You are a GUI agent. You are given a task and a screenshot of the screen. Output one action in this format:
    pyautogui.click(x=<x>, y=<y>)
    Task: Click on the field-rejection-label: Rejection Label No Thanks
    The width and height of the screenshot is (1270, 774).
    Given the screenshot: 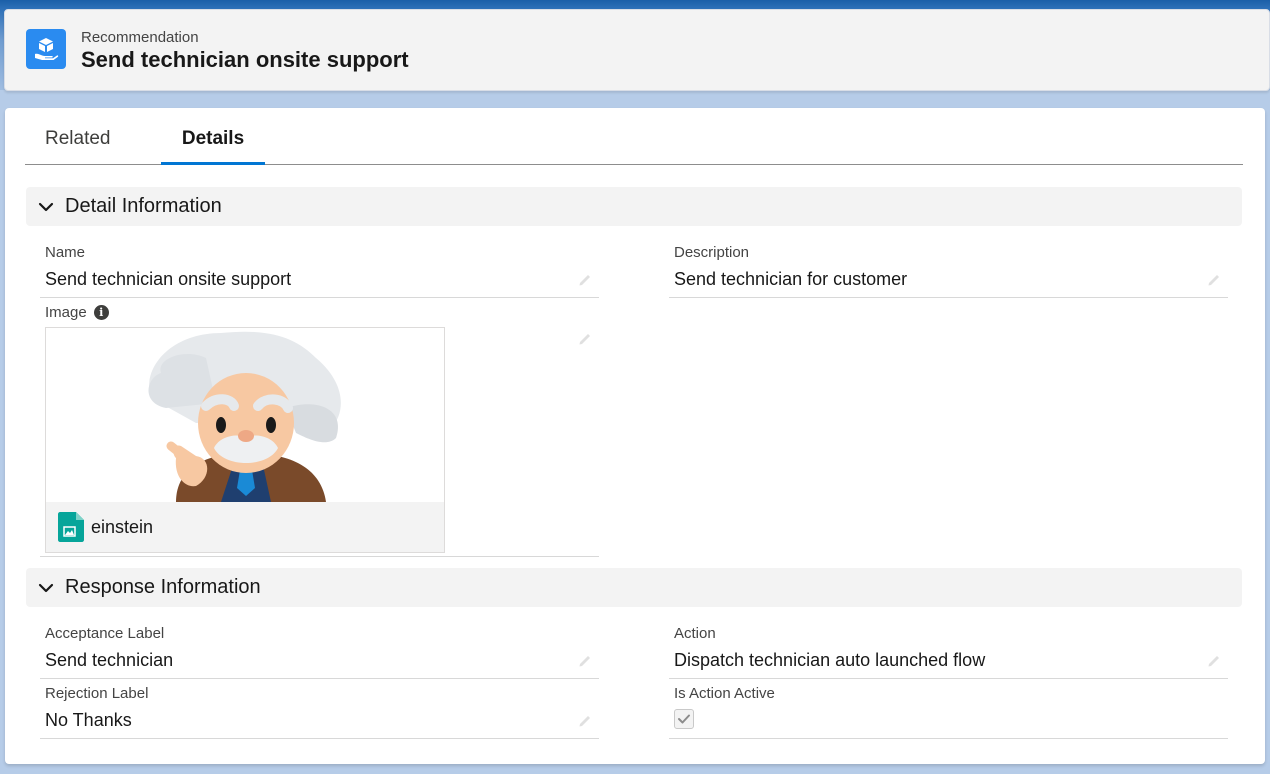 What is the action you would take?
    pyautogui.click(x=319, y=712)
    